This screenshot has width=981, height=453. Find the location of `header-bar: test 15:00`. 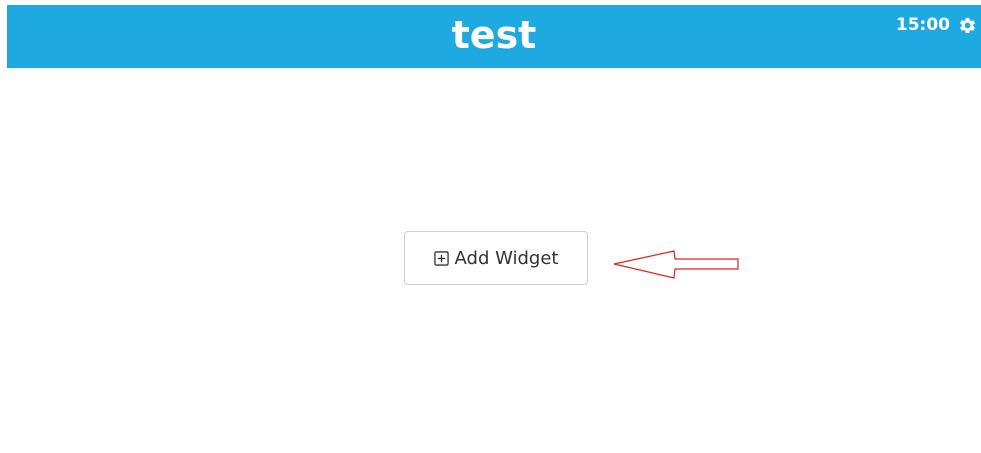

header-bar: test 15:00 is located at coordinates (494, 36).